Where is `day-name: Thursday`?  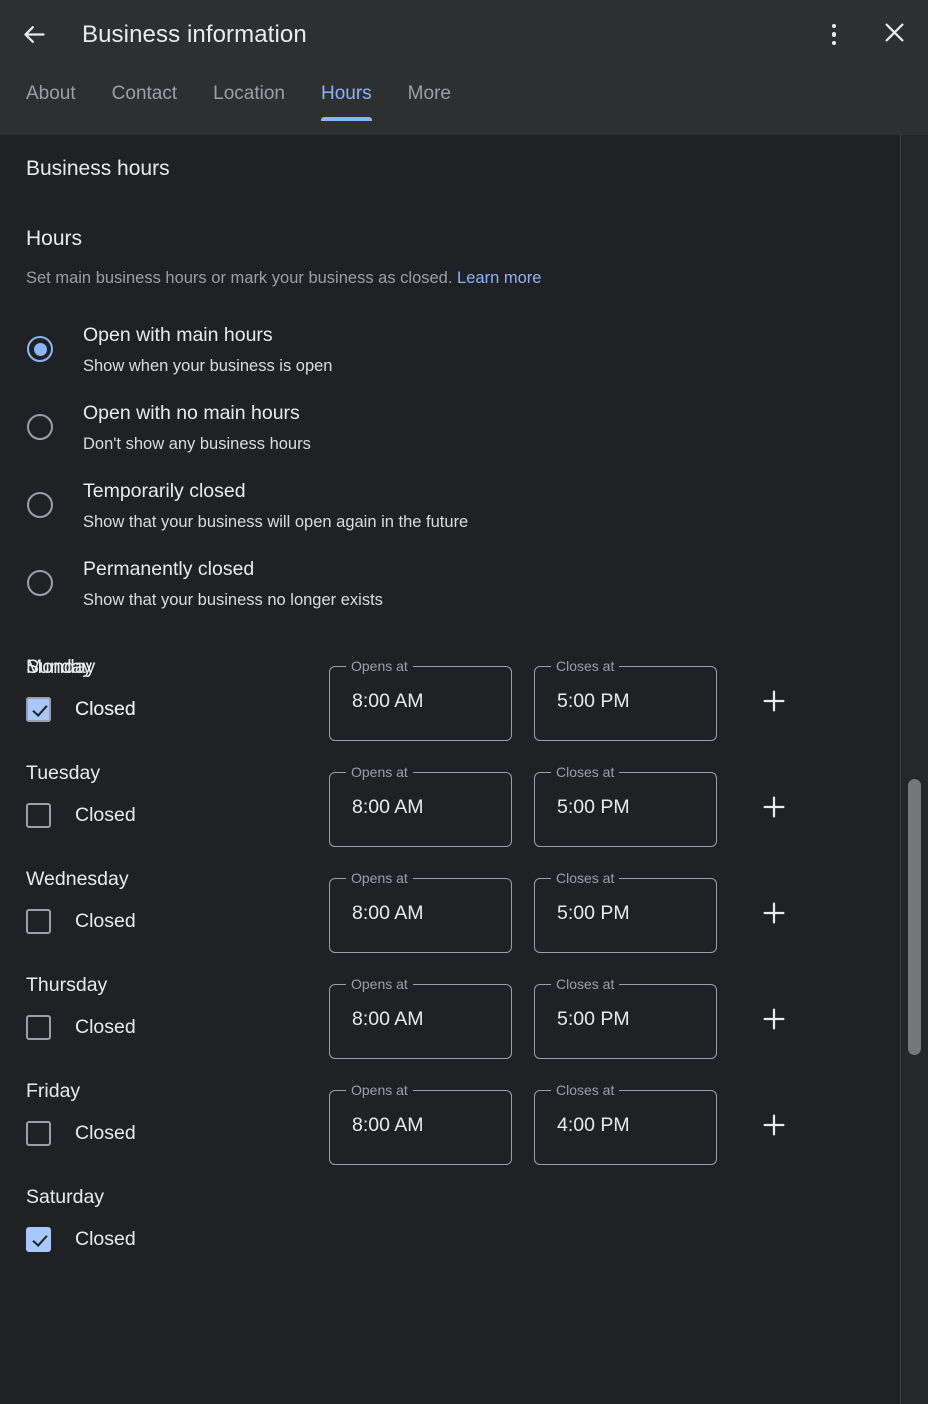 day-name: Thursday is located at coordinates (67, 984).